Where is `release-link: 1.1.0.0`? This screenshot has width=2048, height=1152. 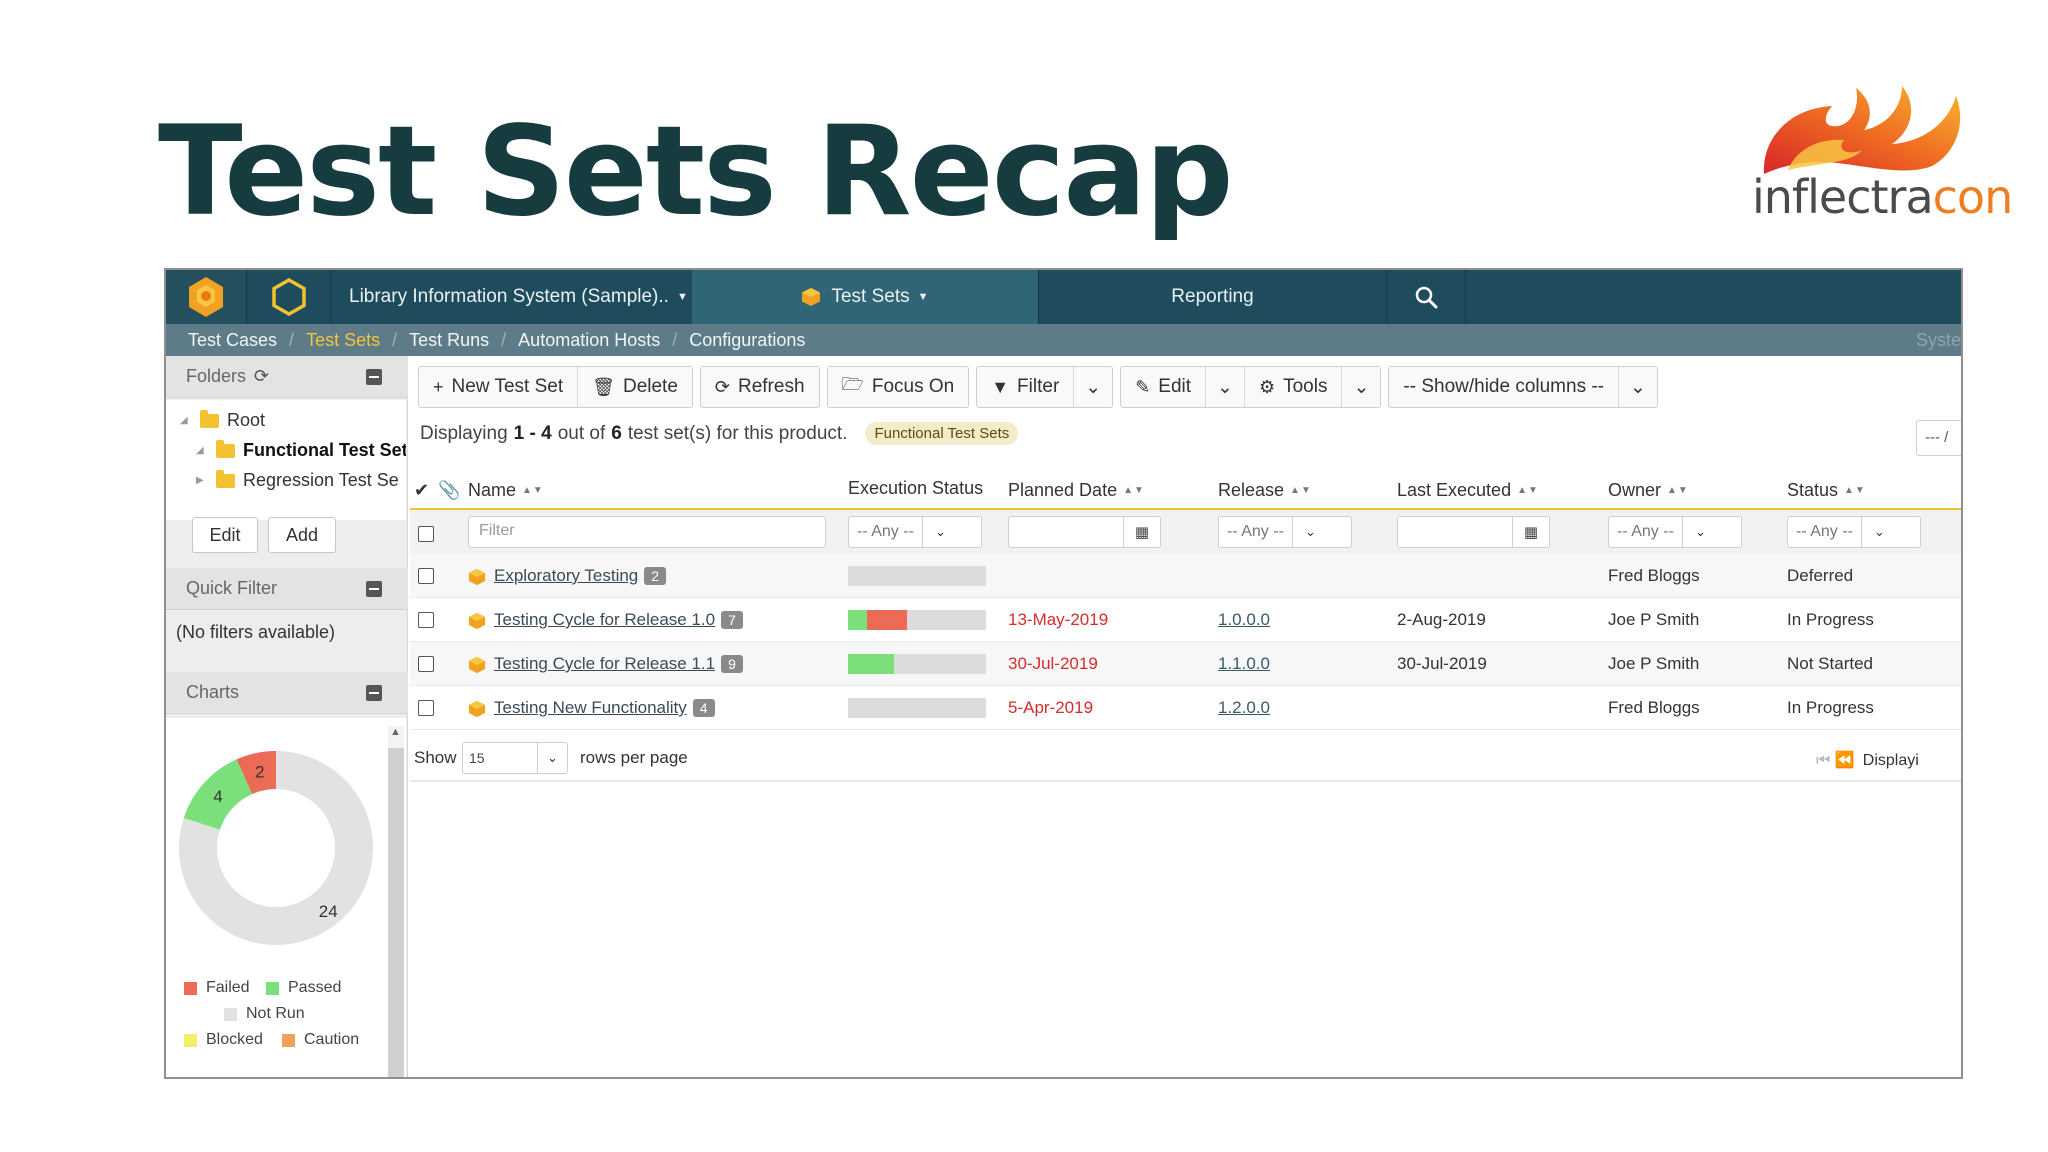 release-link: 1.1.0.0 is located at coordinates (1244, 664).